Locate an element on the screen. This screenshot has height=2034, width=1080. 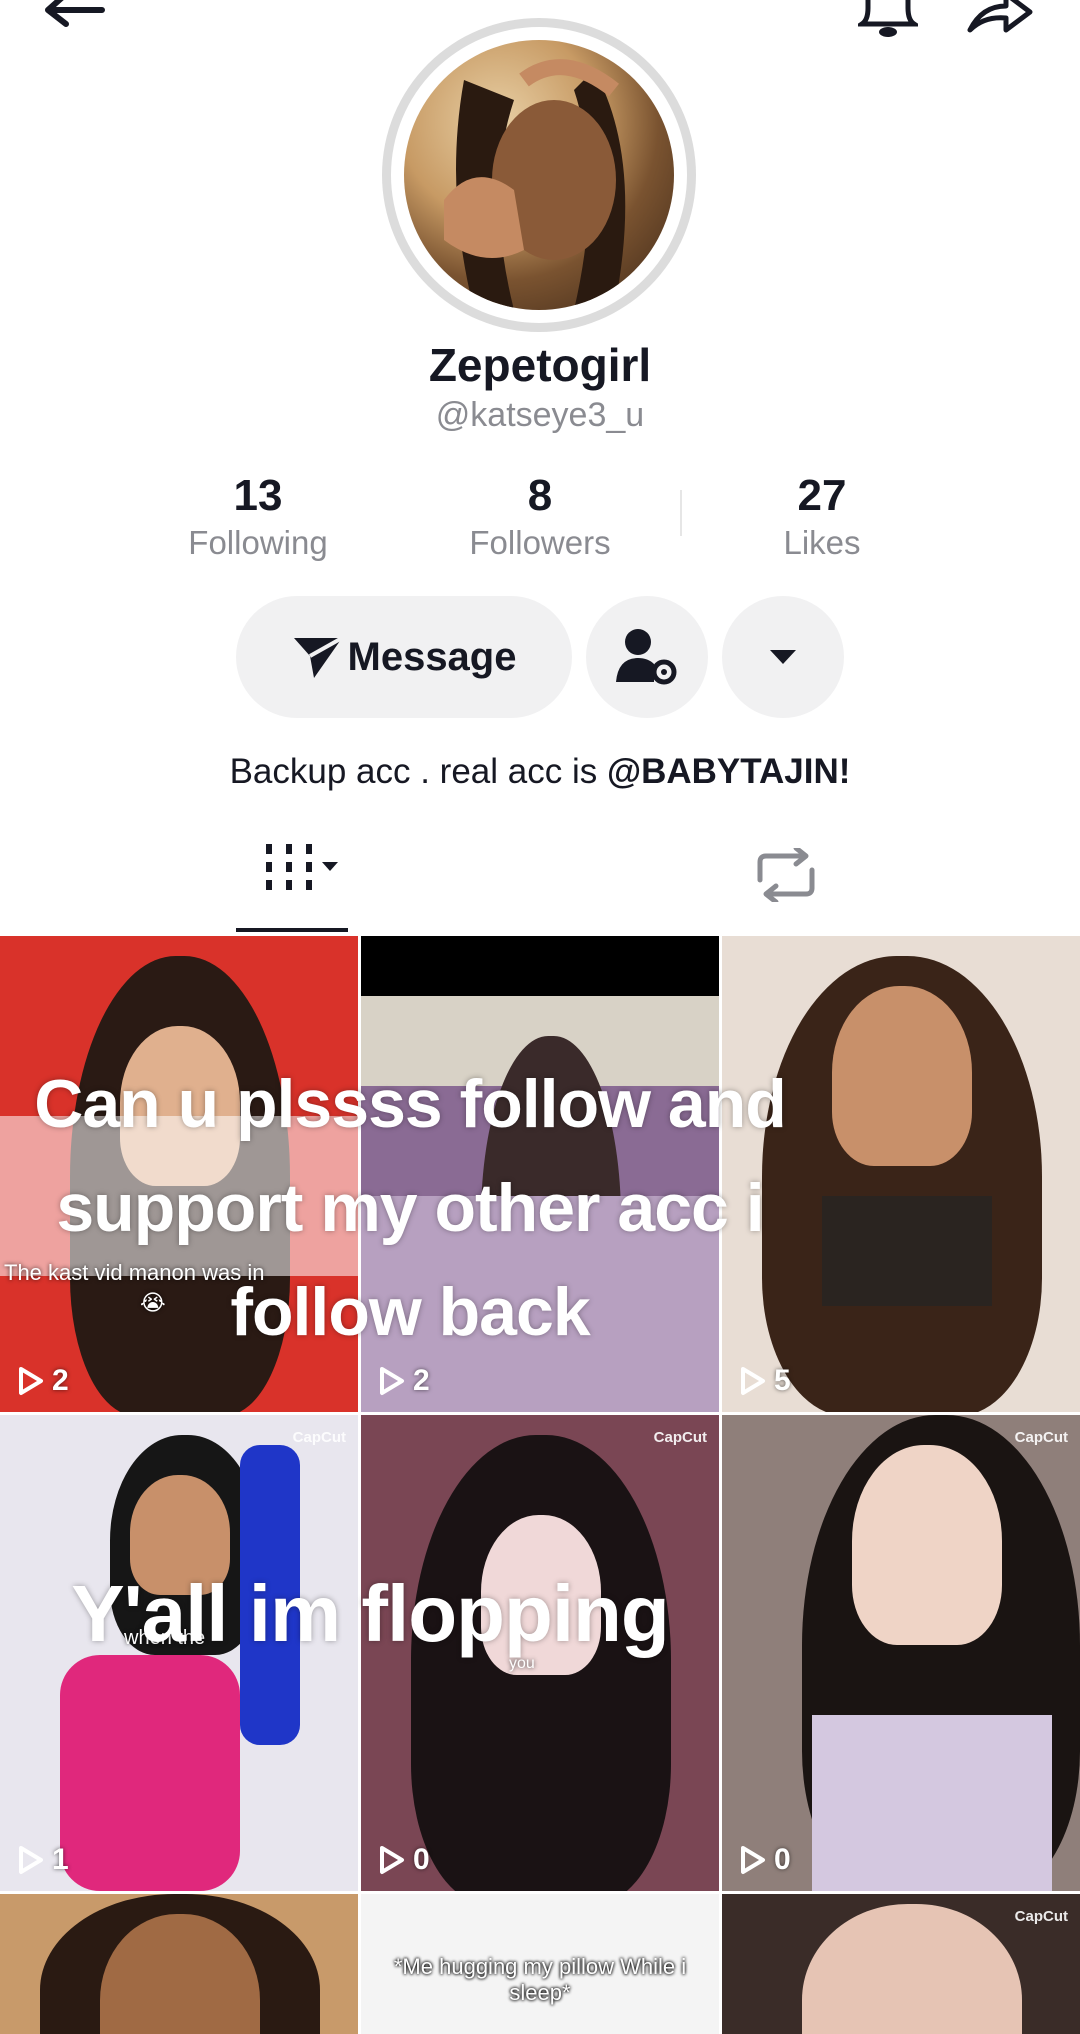
avatar-image is located at coordinates (539, 175).